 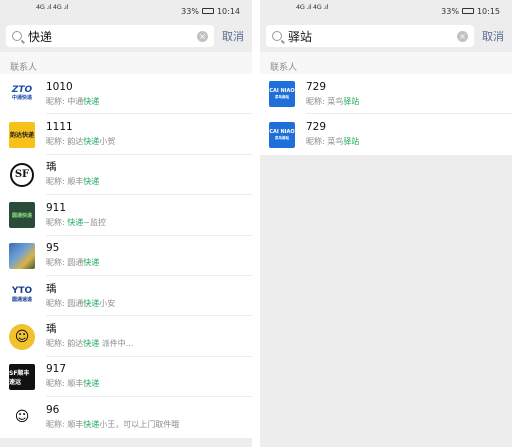 I want to click on search-query: 快递, so click(x=112, y=36).